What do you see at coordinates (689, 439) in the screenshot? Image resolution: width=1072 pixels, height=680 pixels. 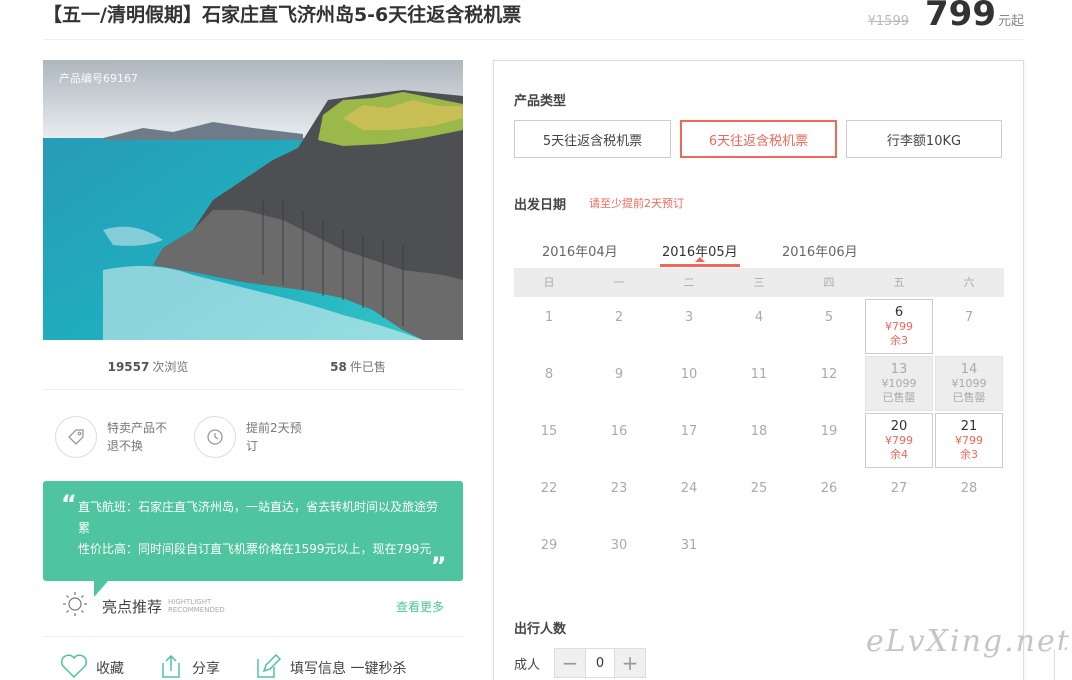 I see `calendar-day: 17` at bounding box center [689, 439].